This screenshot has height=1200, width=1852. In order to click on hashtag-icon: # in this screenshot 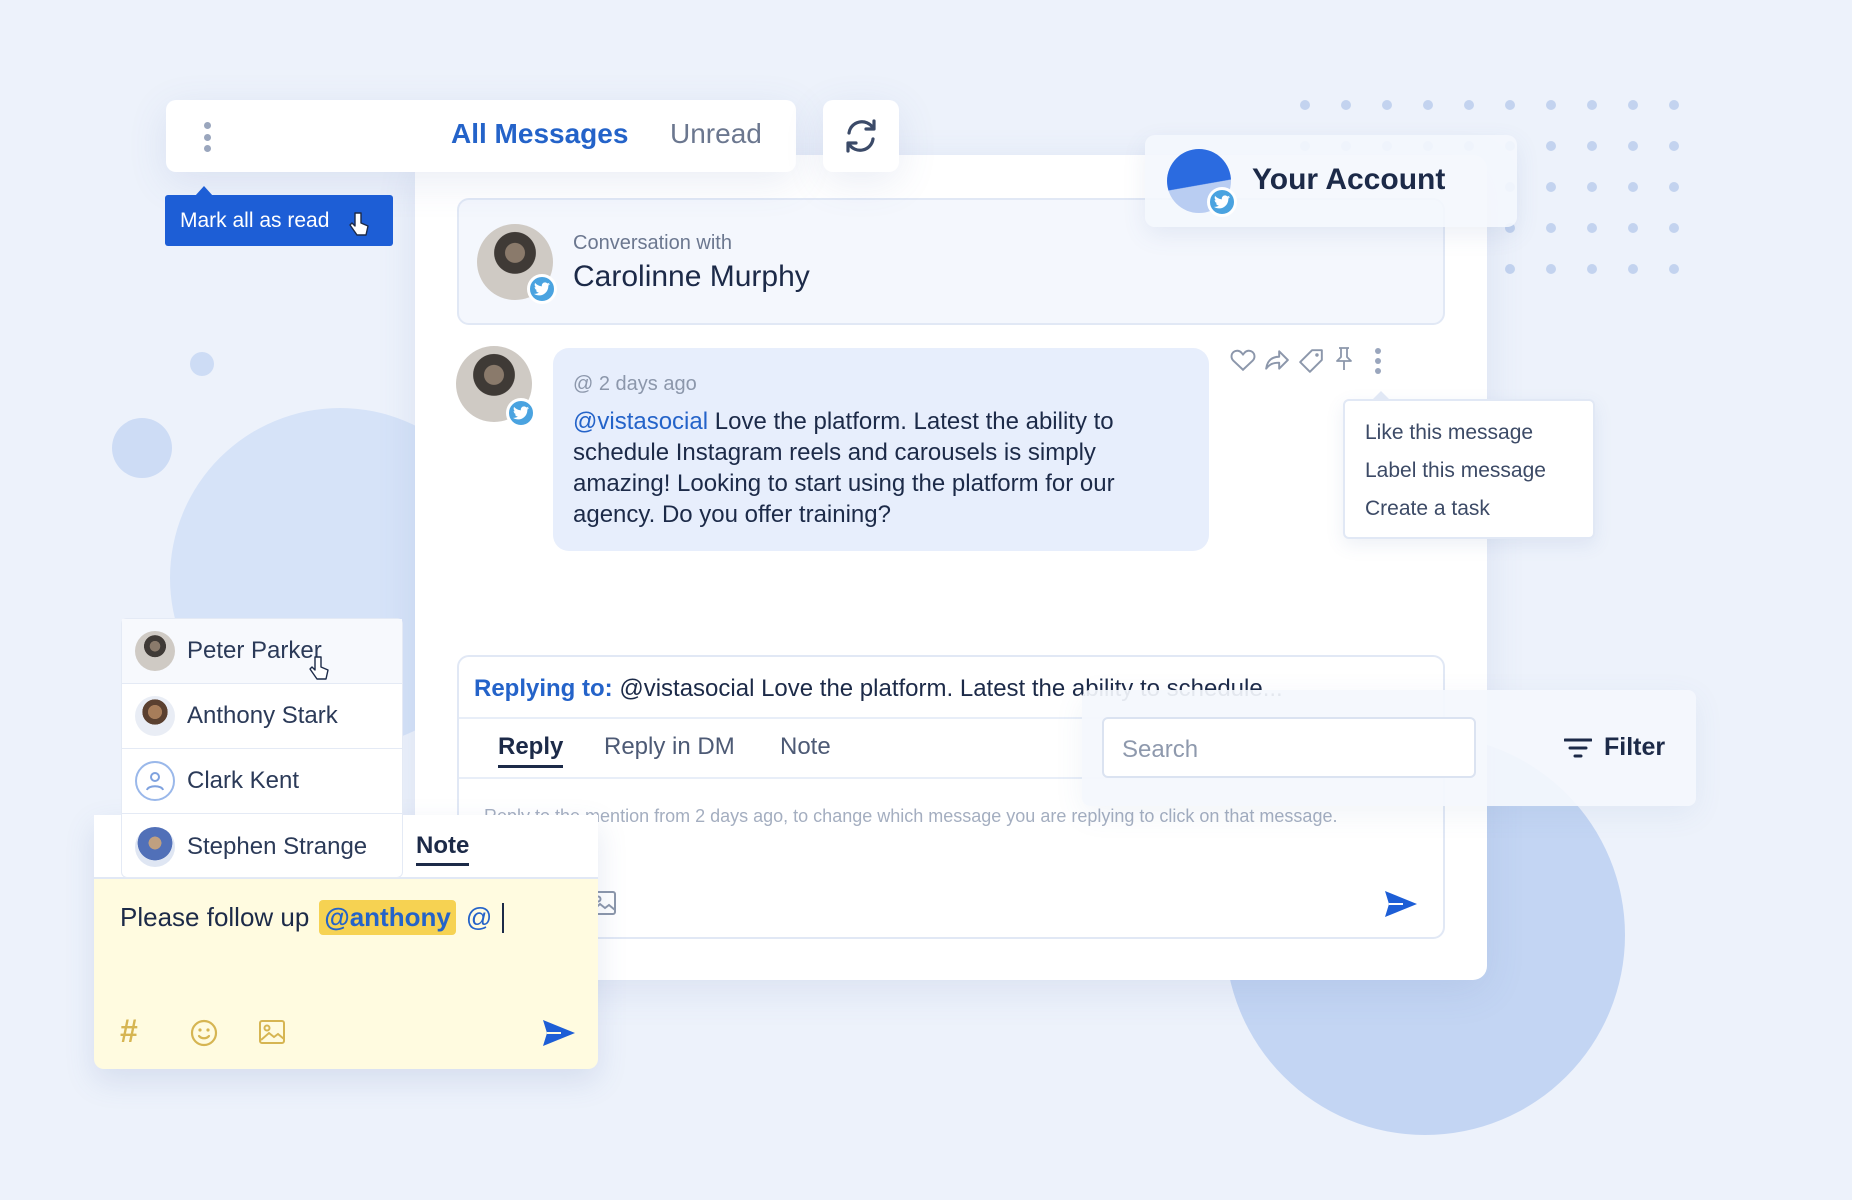, I will do `click(129, 1031)`.